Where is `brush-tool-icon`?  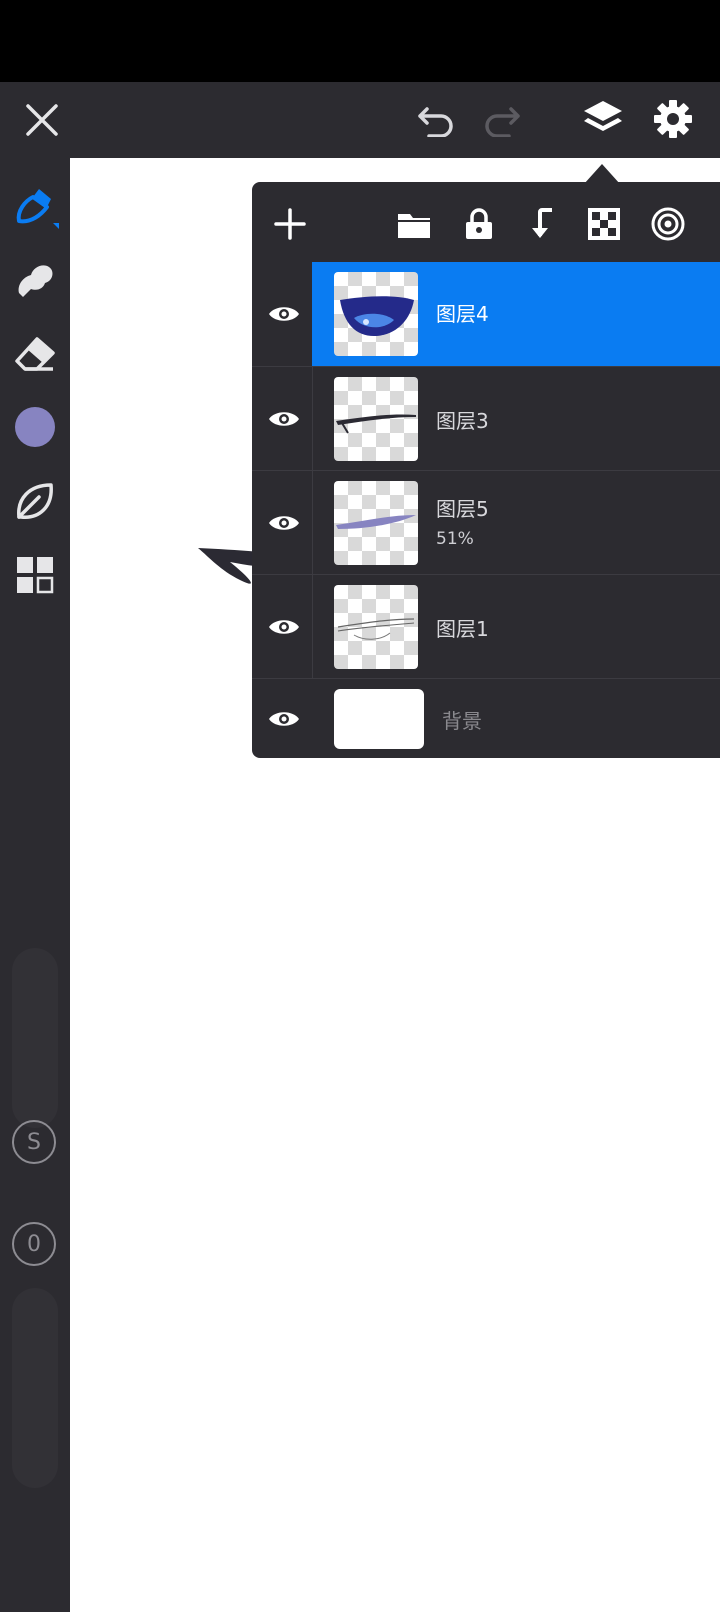 brush-tool-icon is located at coordinates (35, 207).